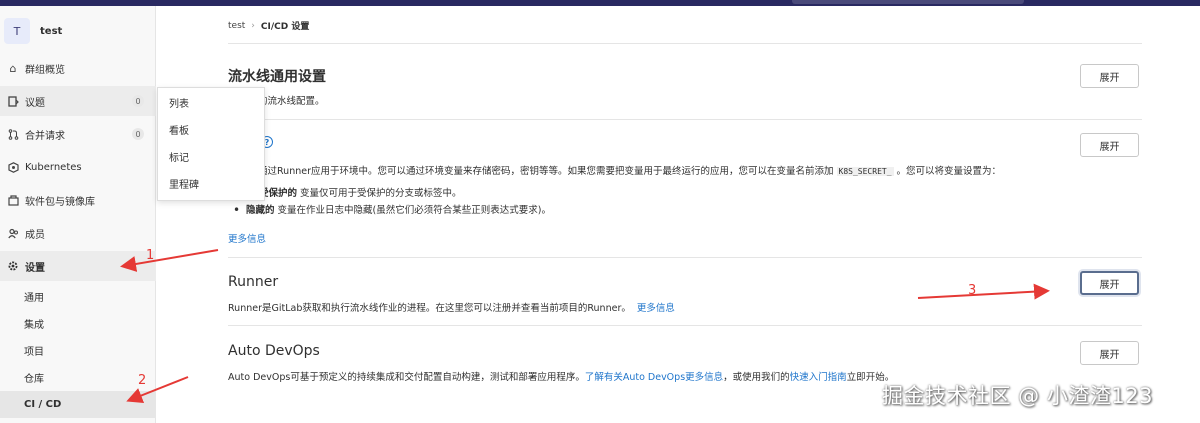  Describe the element at coordinates (253, 282) in the screenshot. I see `runner-title: Runner` at that location.